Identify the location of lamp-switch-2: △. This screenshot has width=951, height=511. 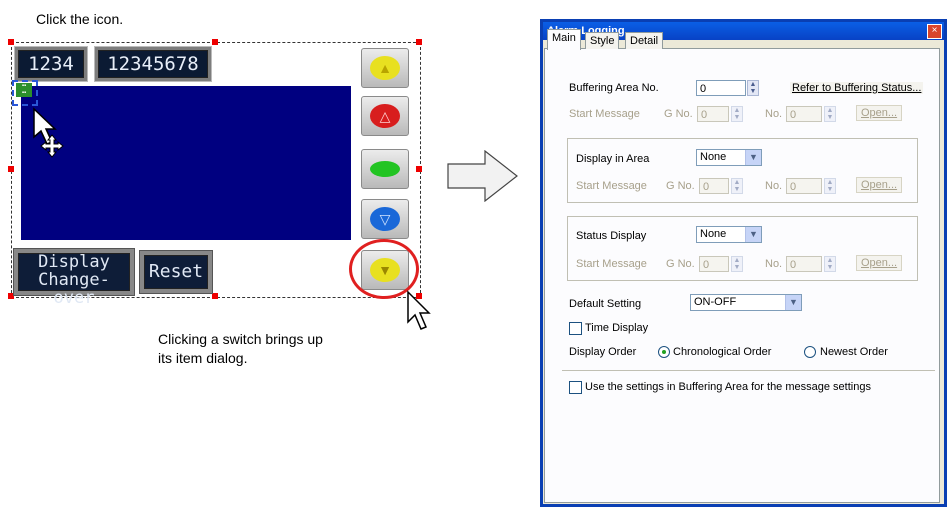
(385, 116).